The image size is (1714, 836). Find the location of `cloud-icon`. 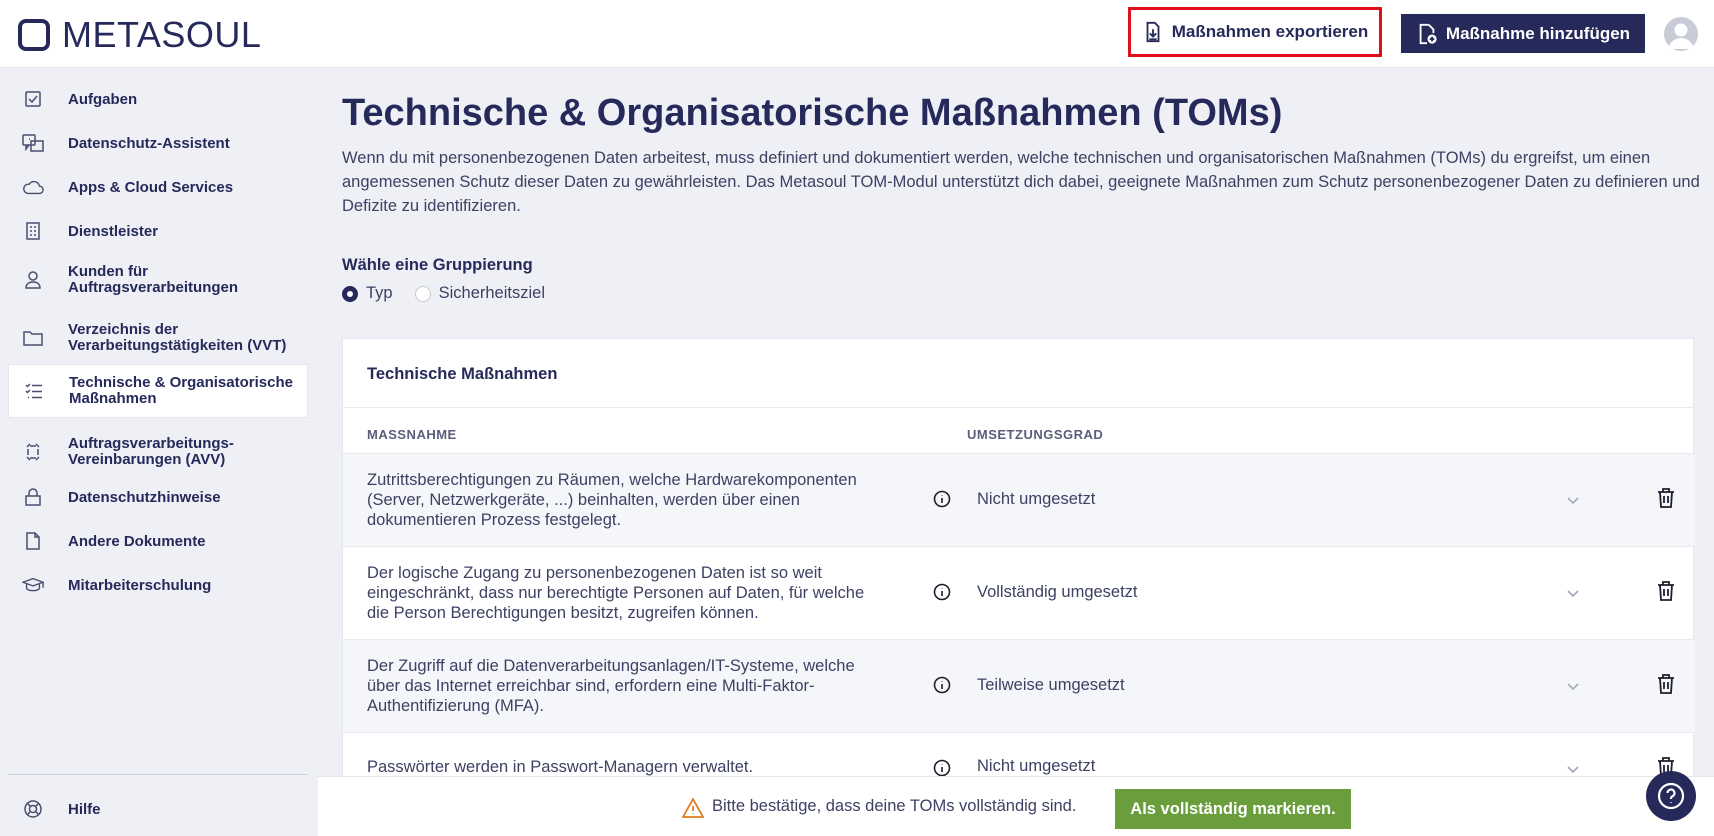

cloud-icon is located at coordinates (33, 187).